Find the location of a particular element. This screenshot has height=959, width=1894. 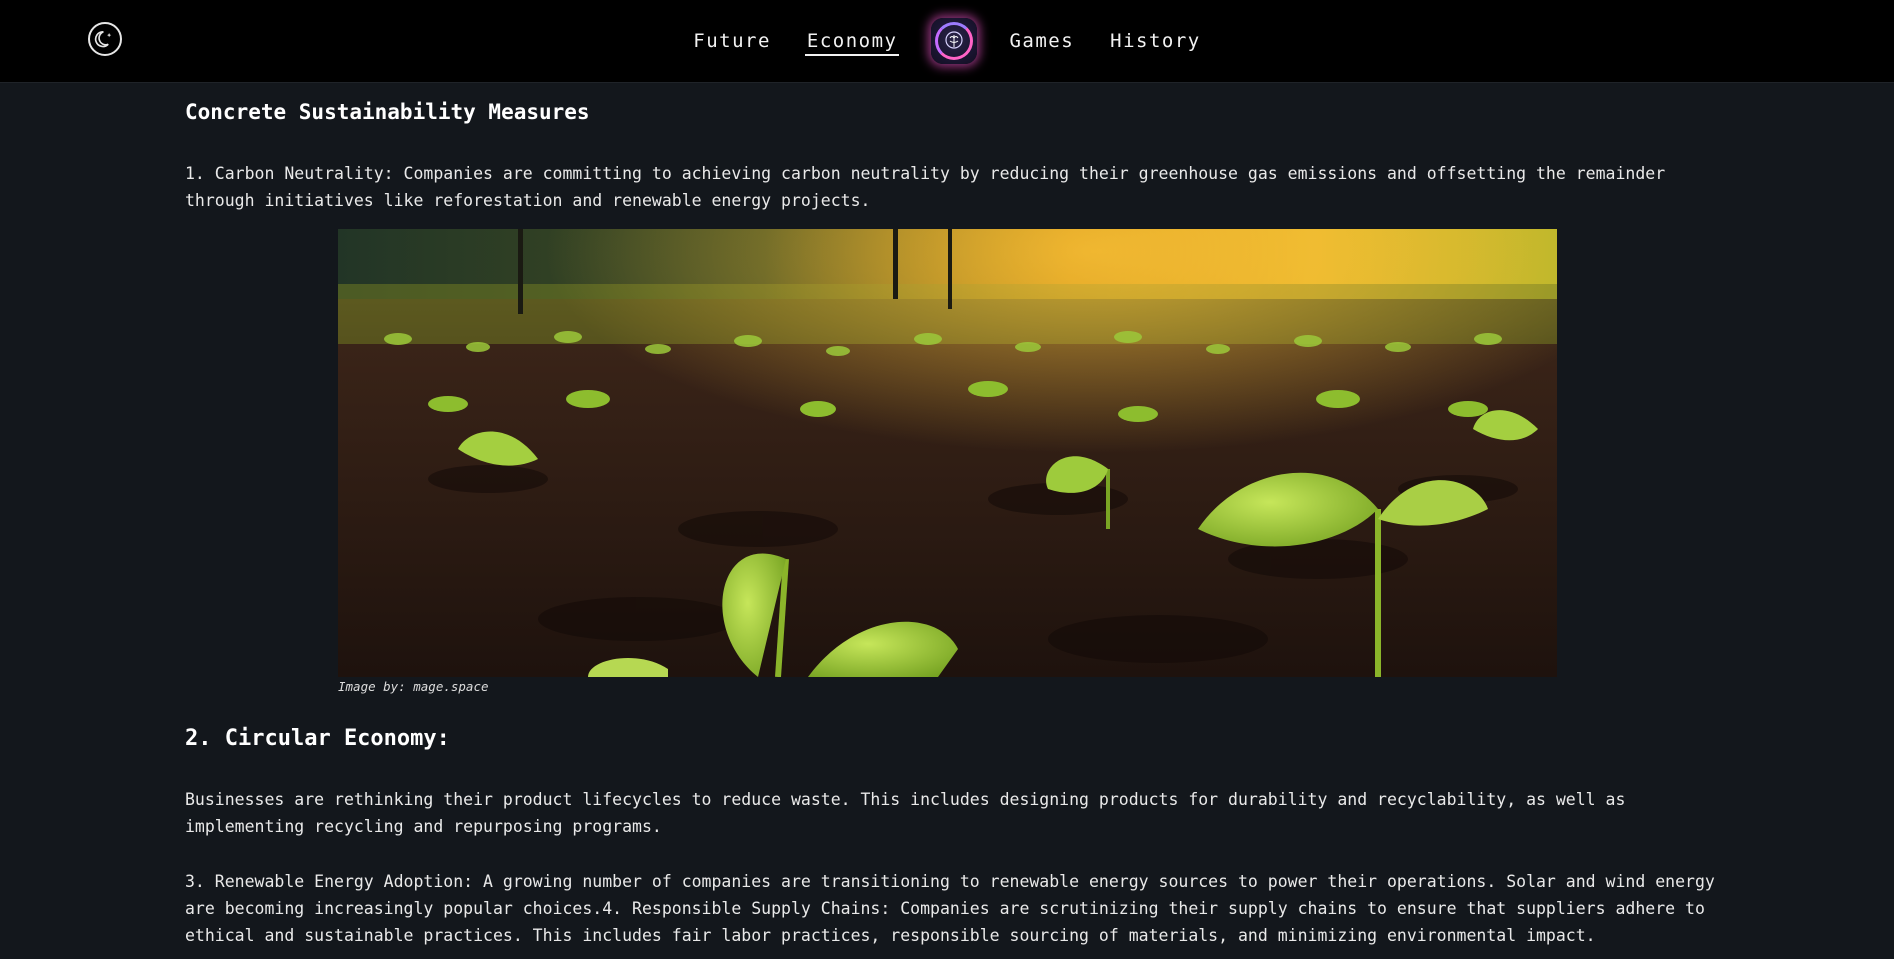

nav-link-future: Future is located at coordinates (732, 41).